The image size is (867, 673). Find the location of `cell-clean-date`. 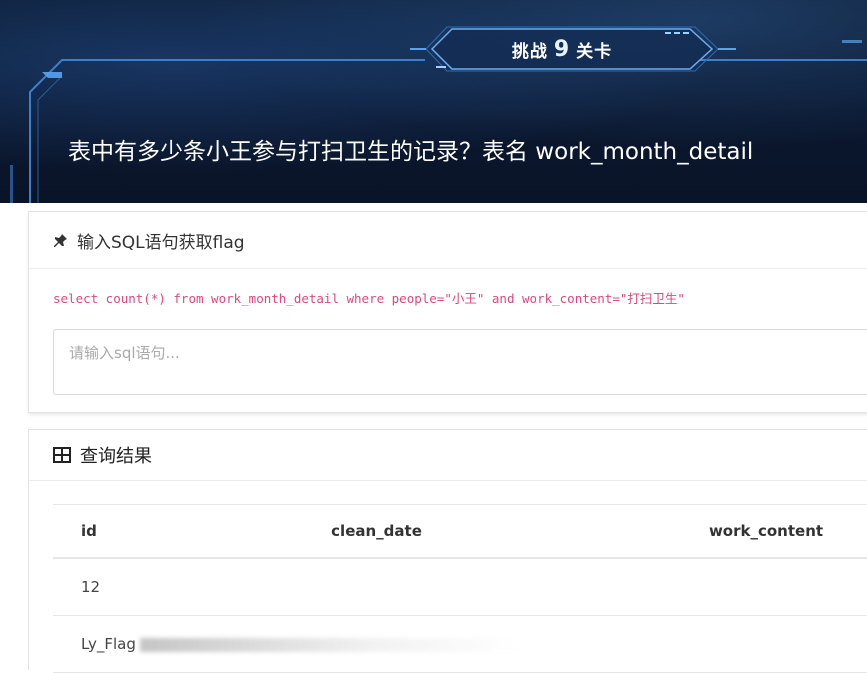

cell-clean-date is located at coordinates (520, 587).